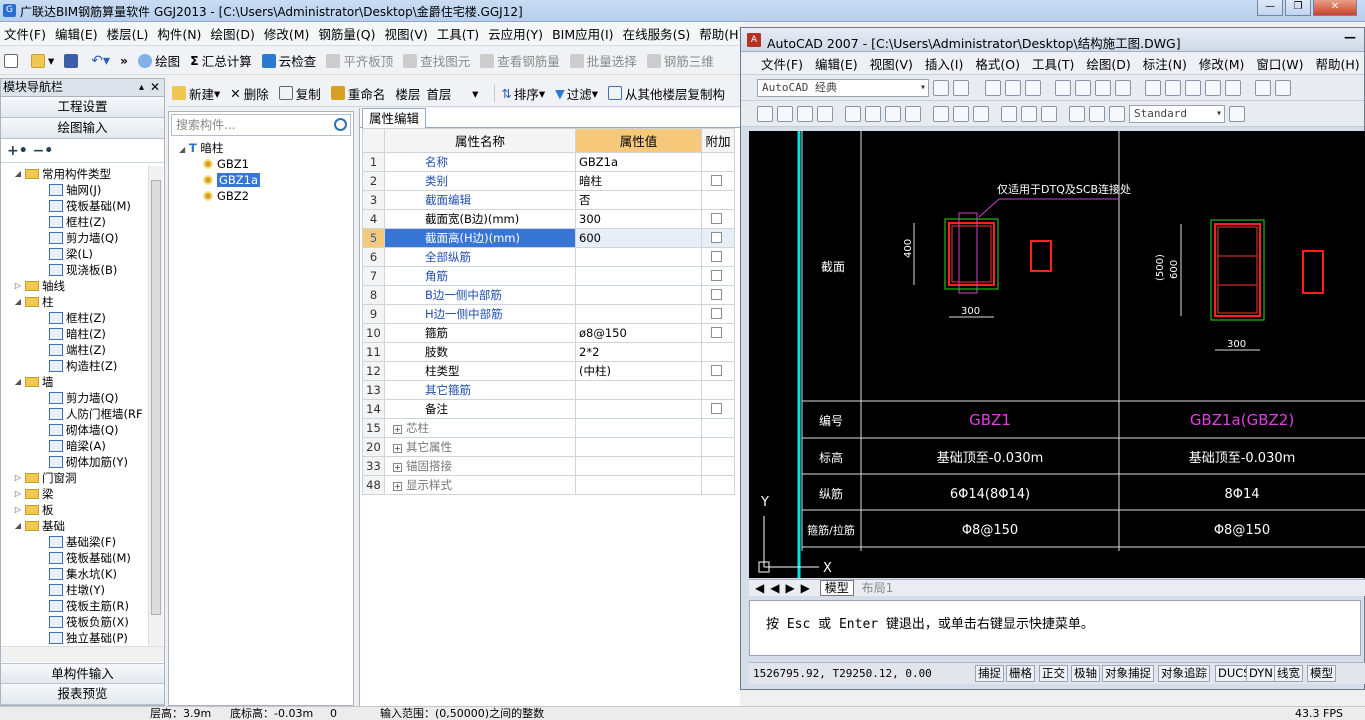 This screenshot has width=1365, height=720. Describe the element at coordinates (1270, 8) in the screenshot. I see `minimize-button: —` at that location.